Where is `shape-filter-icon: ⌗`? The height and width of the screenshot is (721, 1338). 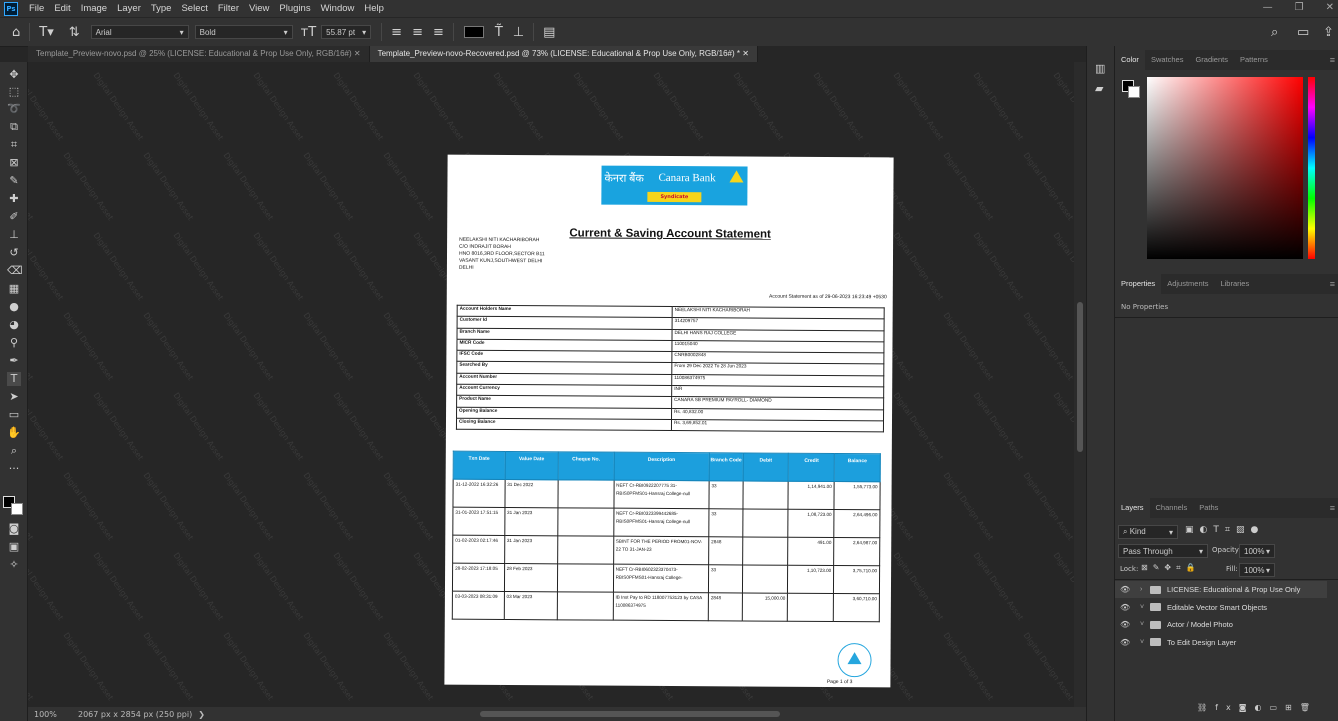
shape-filter-icon: ⌗ is located at coordinates (1230, 530).